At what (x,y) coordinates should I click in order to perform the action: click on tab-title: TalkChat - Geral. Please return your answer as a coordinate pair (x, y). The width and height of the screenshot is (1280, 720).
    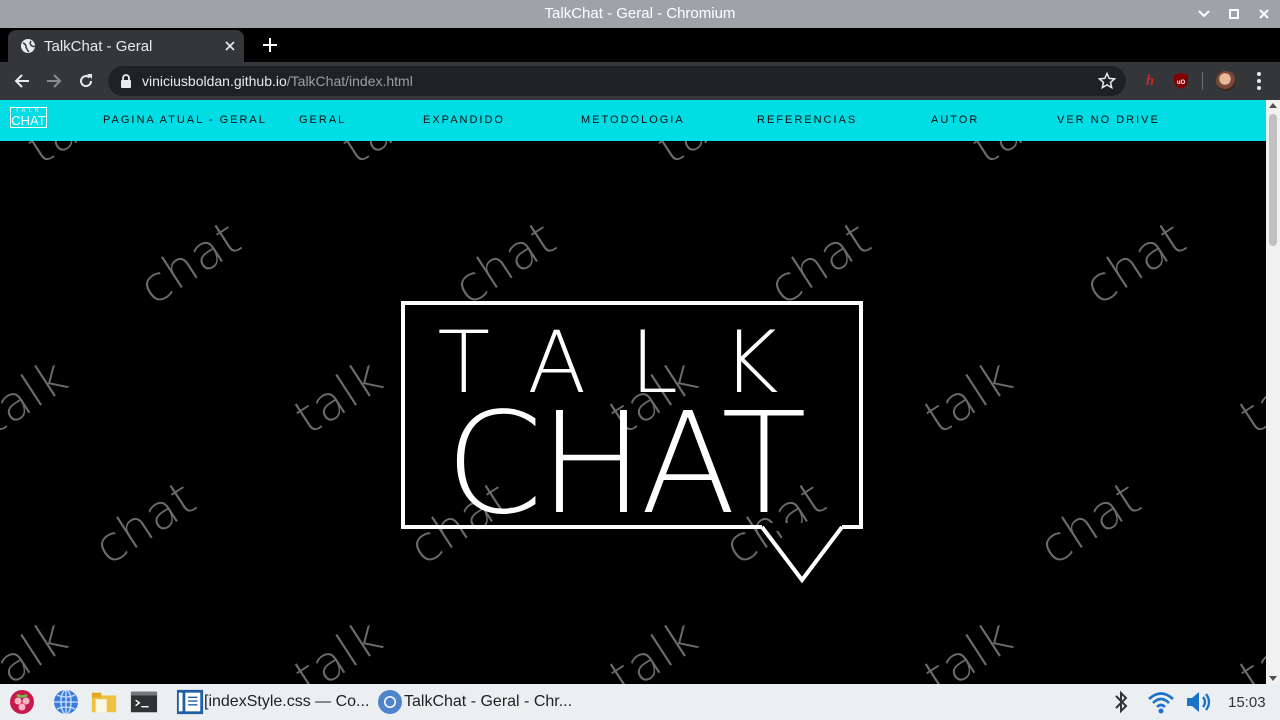
    Looking at the image, I should click on (98, 46).